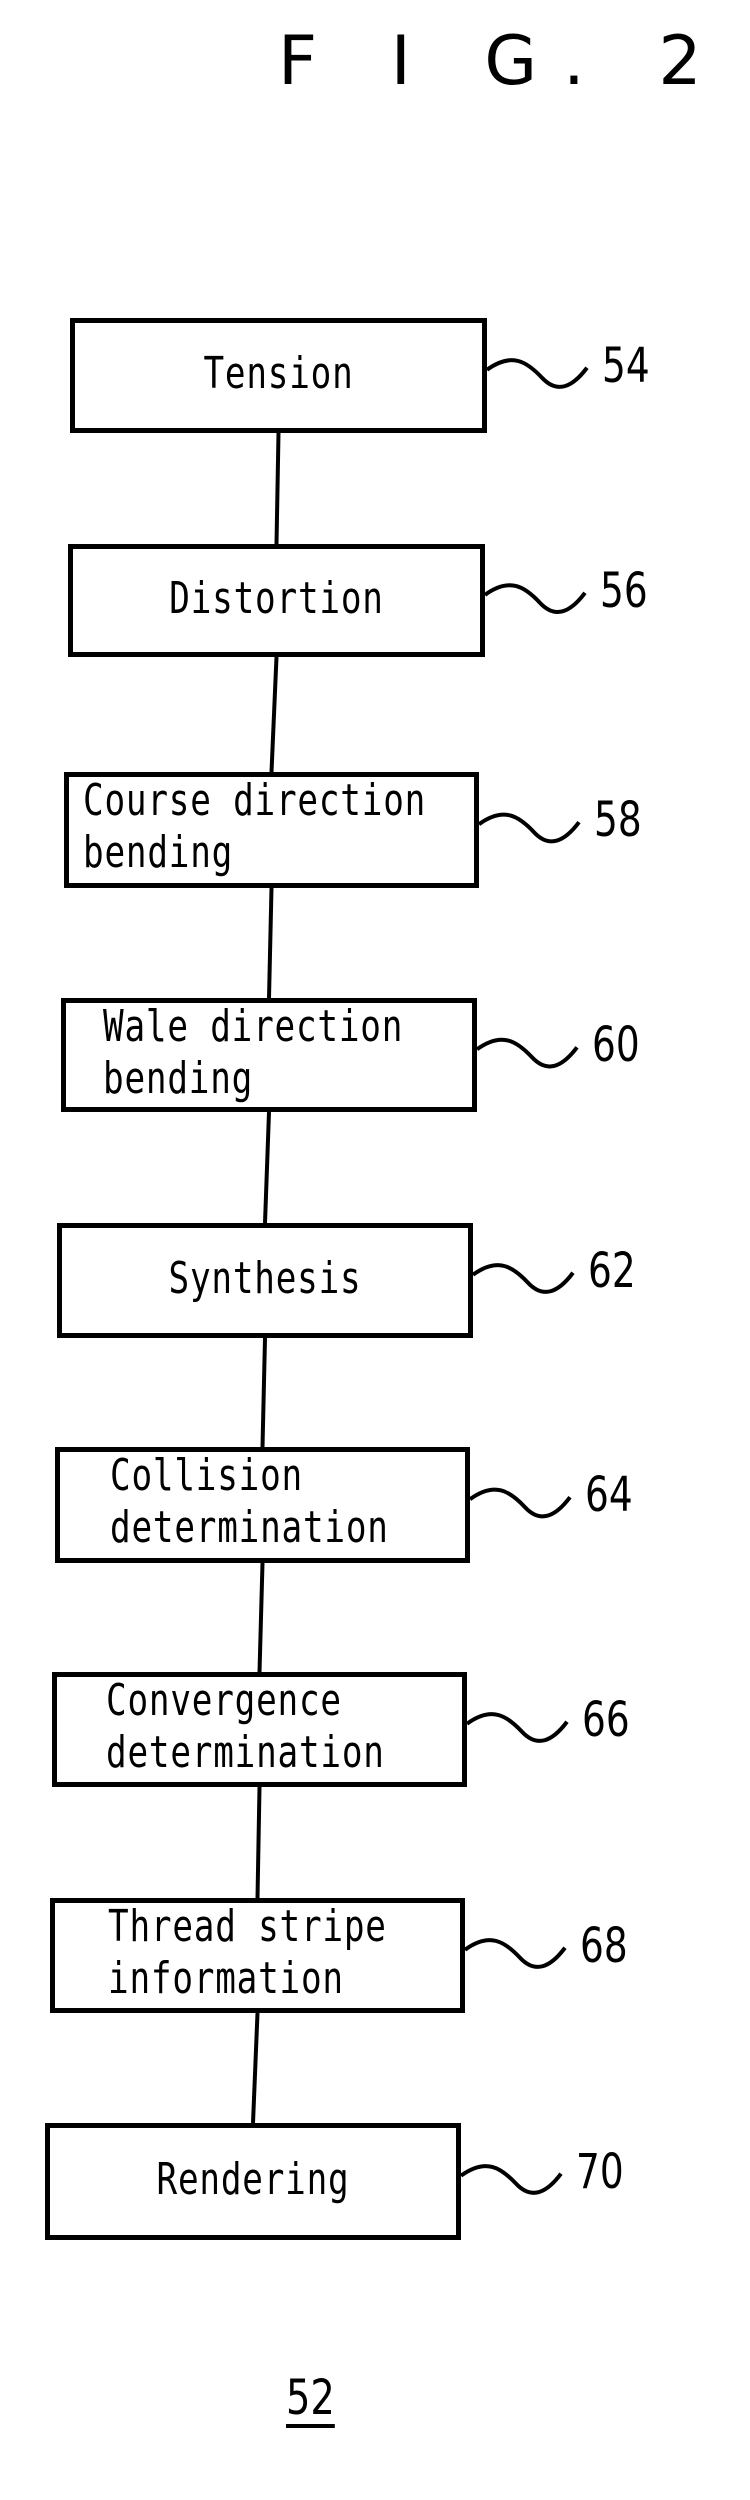 This screenshot has height=2500, width=750. What do you see at coordinates (606, 1719) in the screenshot?
I see `reference-number: 66` at bounding box center [606, 1719].